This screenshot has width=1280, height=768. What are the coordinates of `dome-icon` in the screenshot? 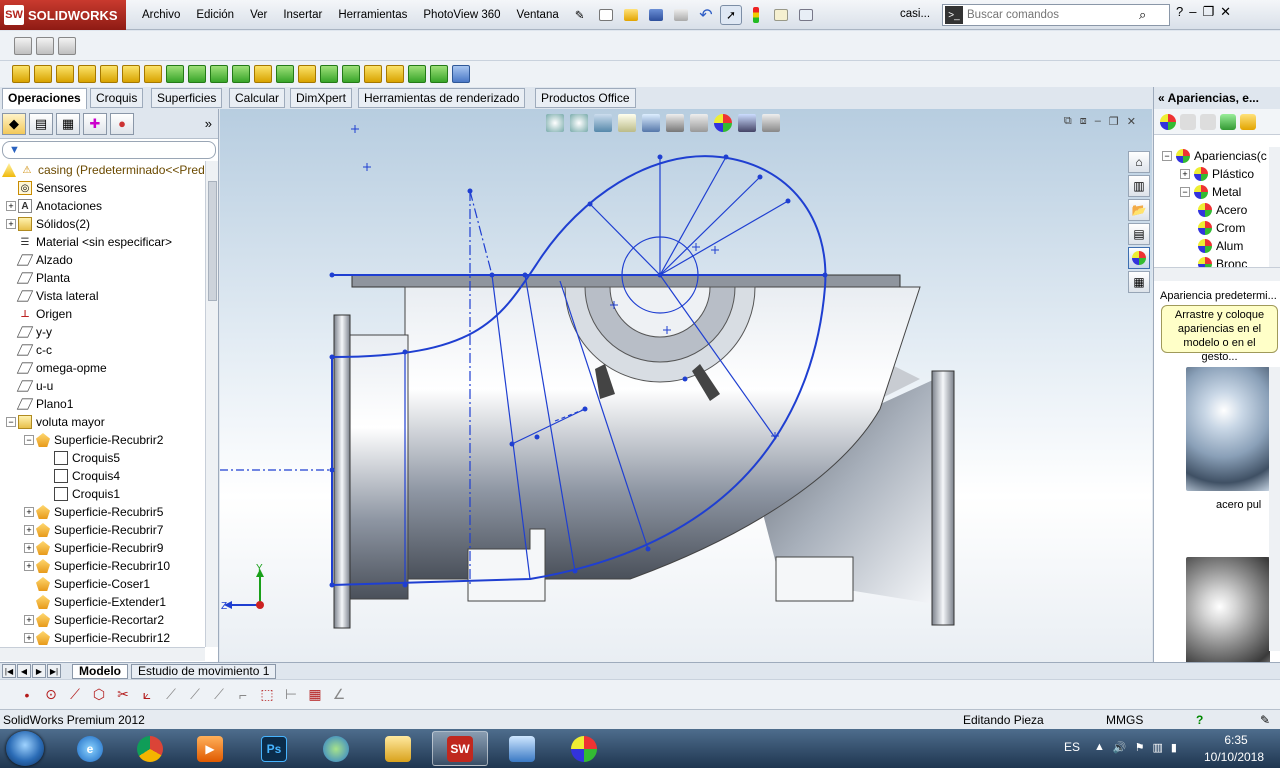 It's located at (351, 74).